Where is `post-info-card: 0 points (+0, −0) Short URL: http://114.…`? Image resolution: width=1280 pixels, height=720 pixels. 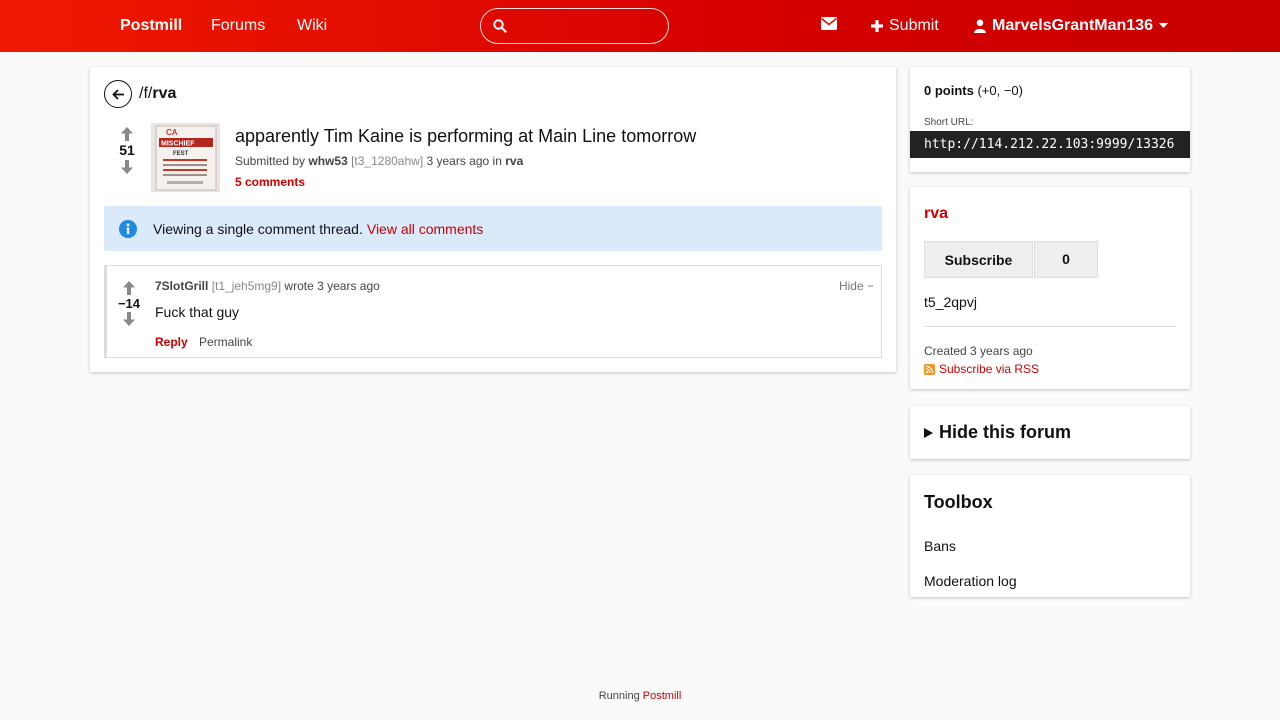 post-info-card: 0 points (+0, −0) Short URL: http://114.… is located at coordinates (1050, 119).